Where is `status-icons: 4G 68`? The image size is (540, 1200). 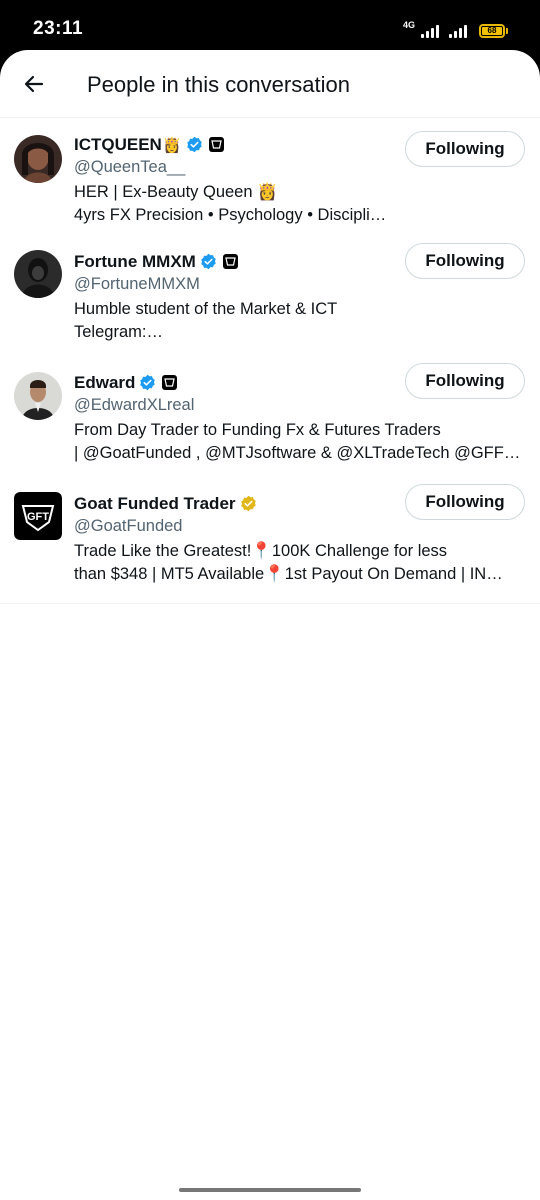 status-icons: 4G 68 is located at coordinates (455, 29).